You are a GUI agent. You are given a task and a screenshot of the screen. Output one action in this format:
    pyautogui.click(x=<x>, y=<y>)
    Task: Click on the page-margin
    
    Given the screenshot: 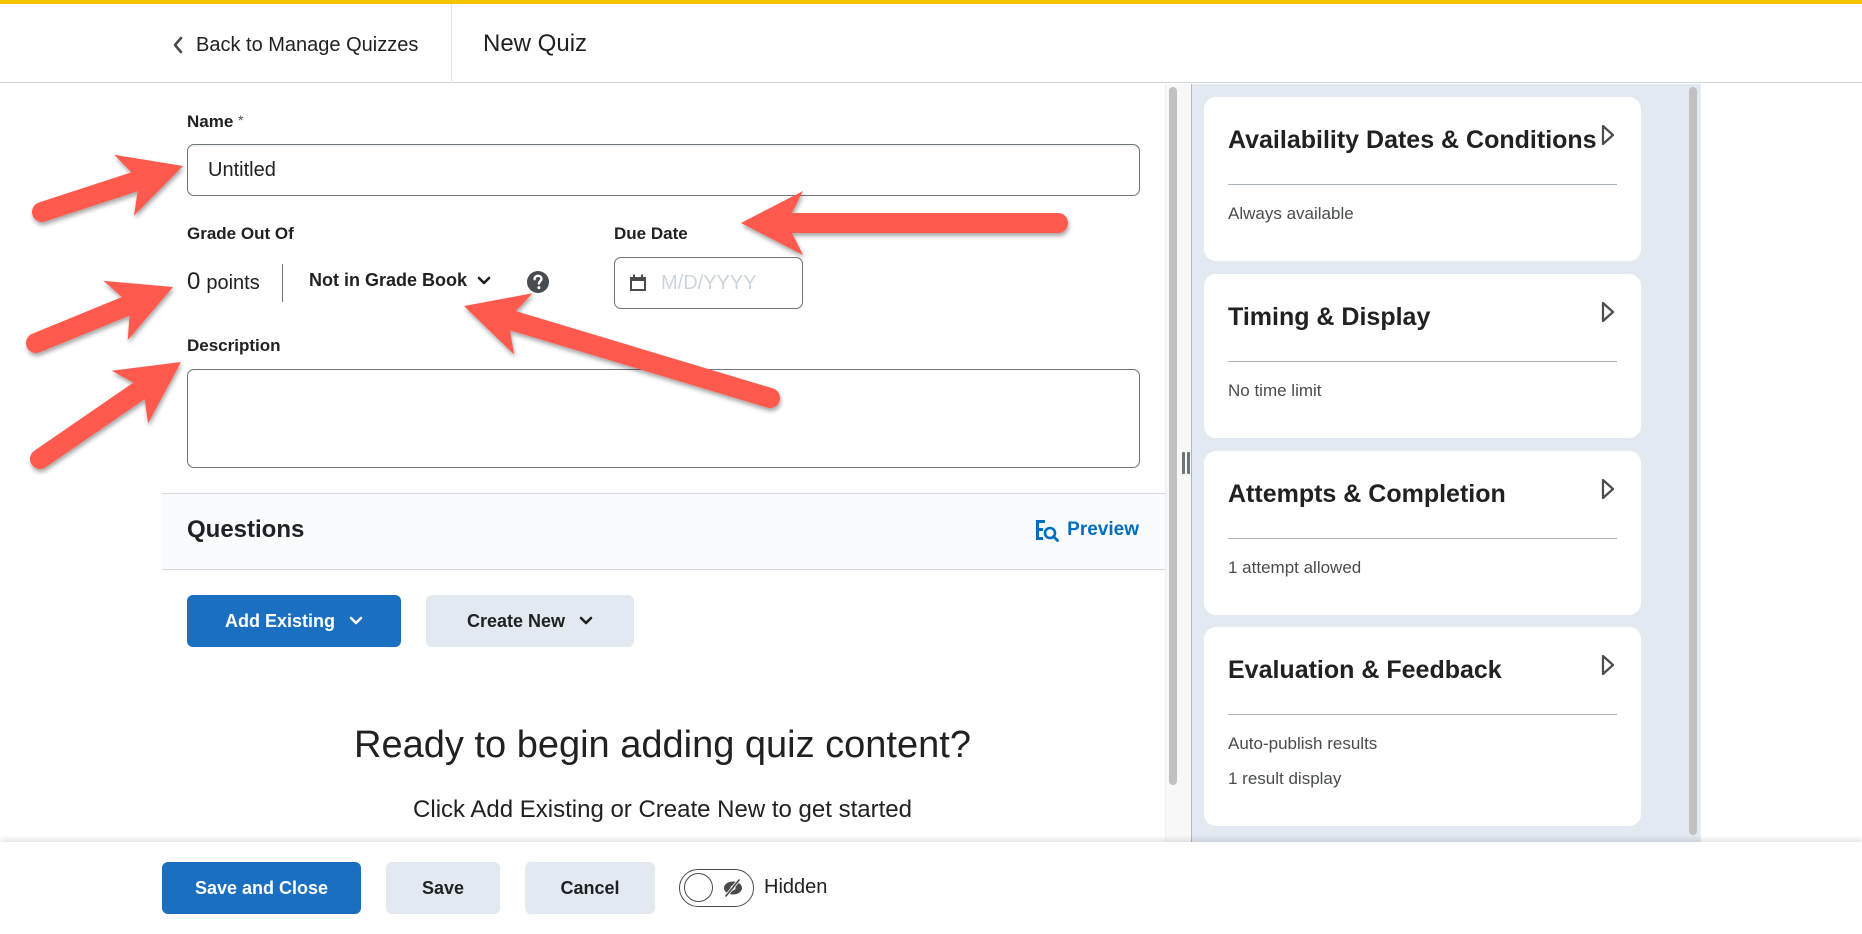 What is the action you would take?
    pyautogui.click(x=1781, y=463)
    